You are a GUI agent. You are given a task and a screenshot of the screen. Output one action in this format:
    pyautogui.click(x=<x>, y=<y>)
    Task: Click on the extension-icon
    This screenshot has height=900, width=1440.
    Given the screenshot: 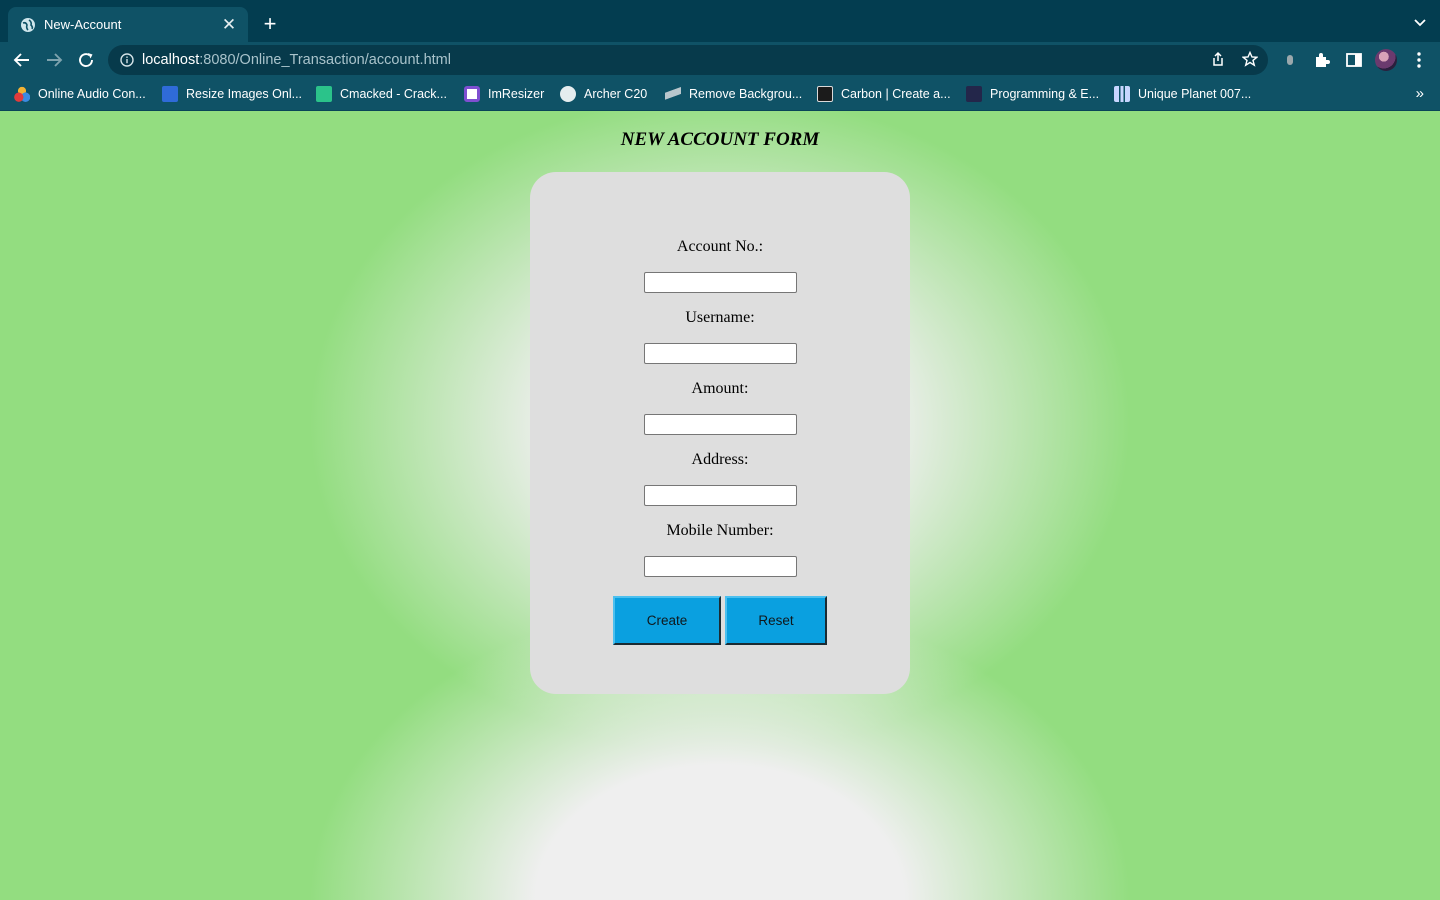 What is the action you would take?
    pyautogui.click(x=1290, y=60)
    